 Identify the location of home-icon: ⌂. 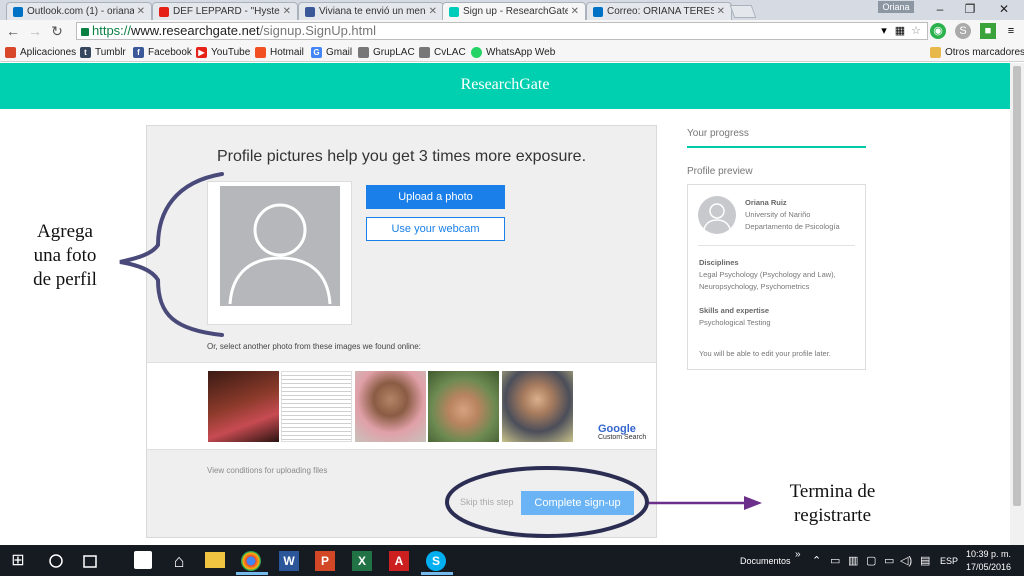
(179, 562).